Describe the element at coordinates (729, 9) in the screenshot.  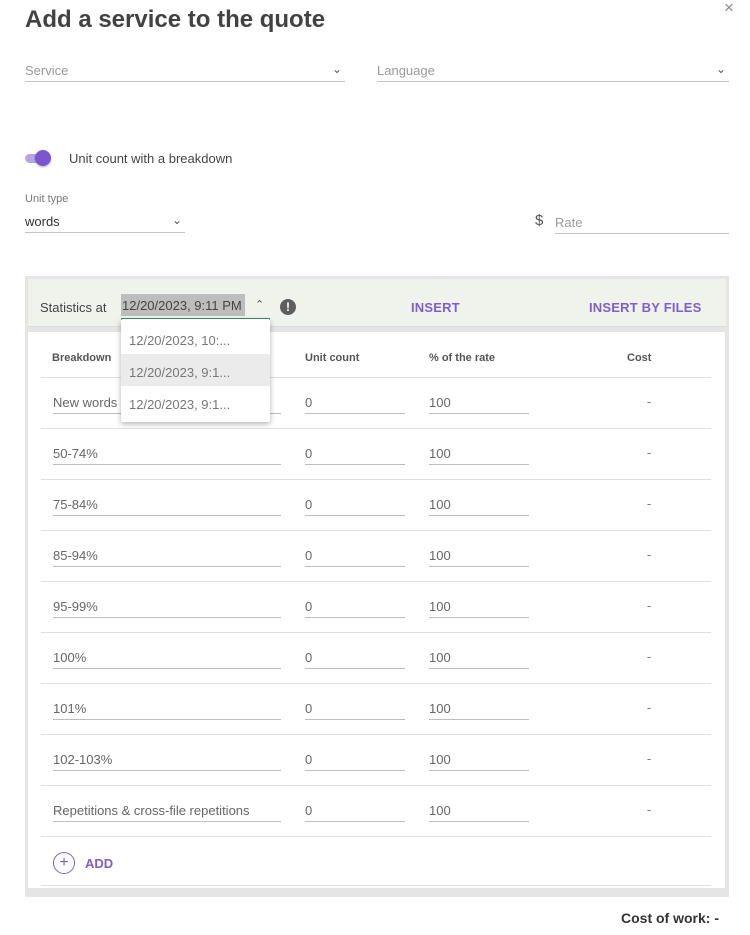
I see `close-icon: ×` at that location.